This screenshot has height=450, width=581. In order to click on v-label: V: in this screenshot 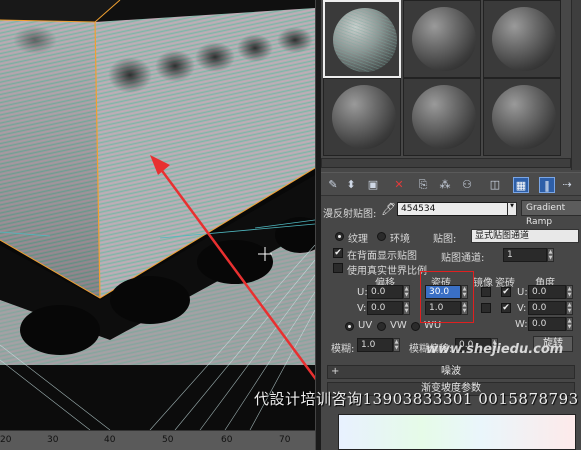, I will do `click(362, 308)`.